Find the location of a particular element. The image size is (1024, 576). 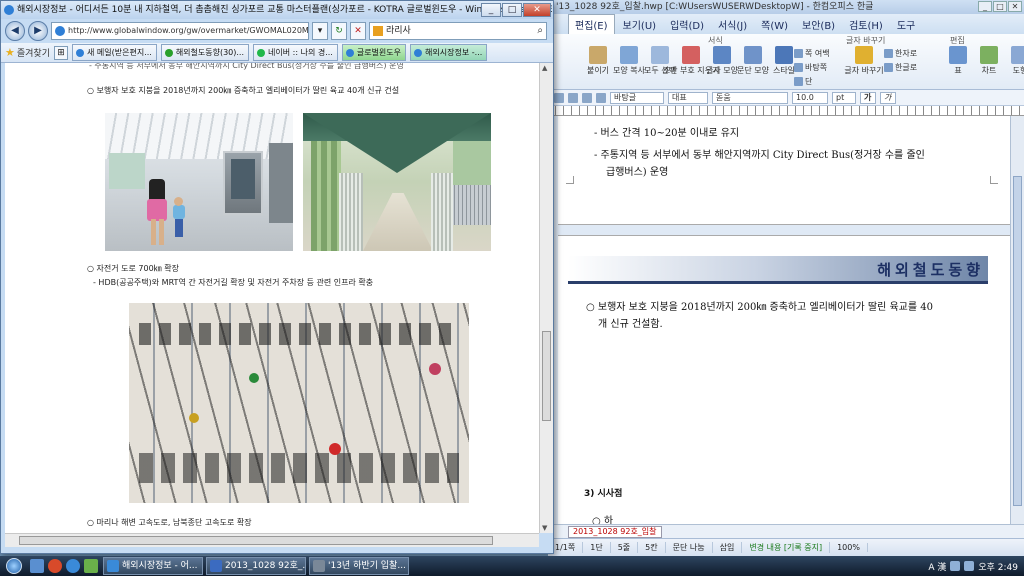

start-button is located at coordinates (14, 566).